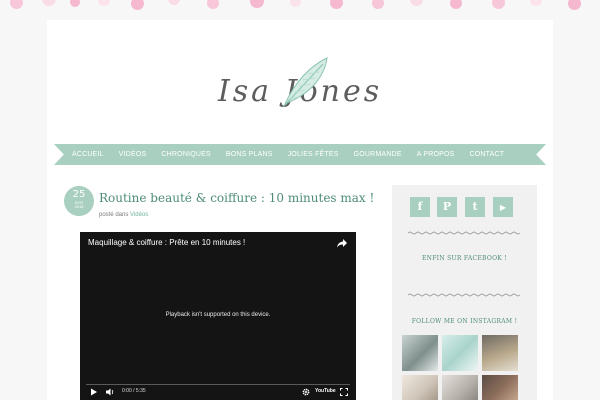 This screenshot has height=400, width=600. Describe the element at coordinates (503, 207) in the screenshot. I see `youtube-icon: ▶` at that location.